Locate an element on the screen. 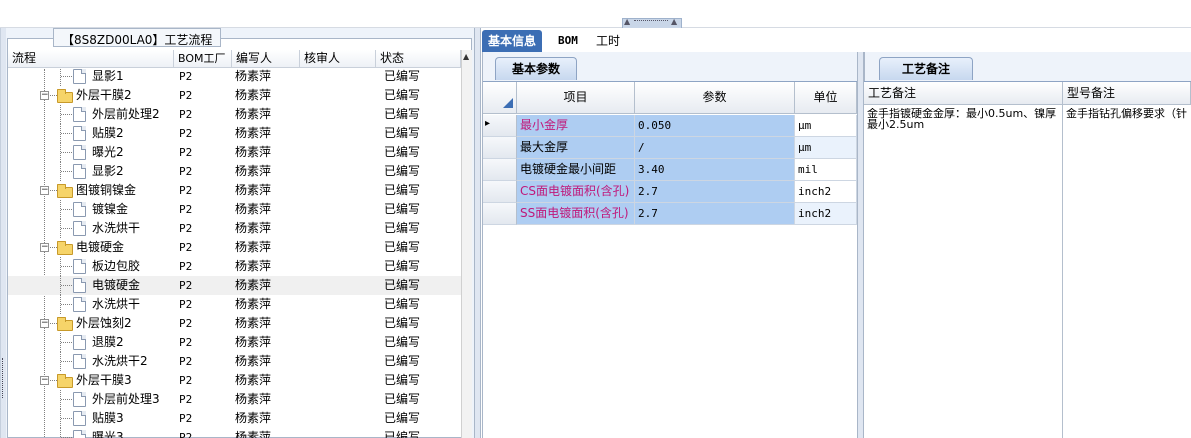 The width and height of the screenshot is (1191, 438). tree-step-row: 镀镍金 P2 杨素萍 已编写 is located at coordinates (234, 209).